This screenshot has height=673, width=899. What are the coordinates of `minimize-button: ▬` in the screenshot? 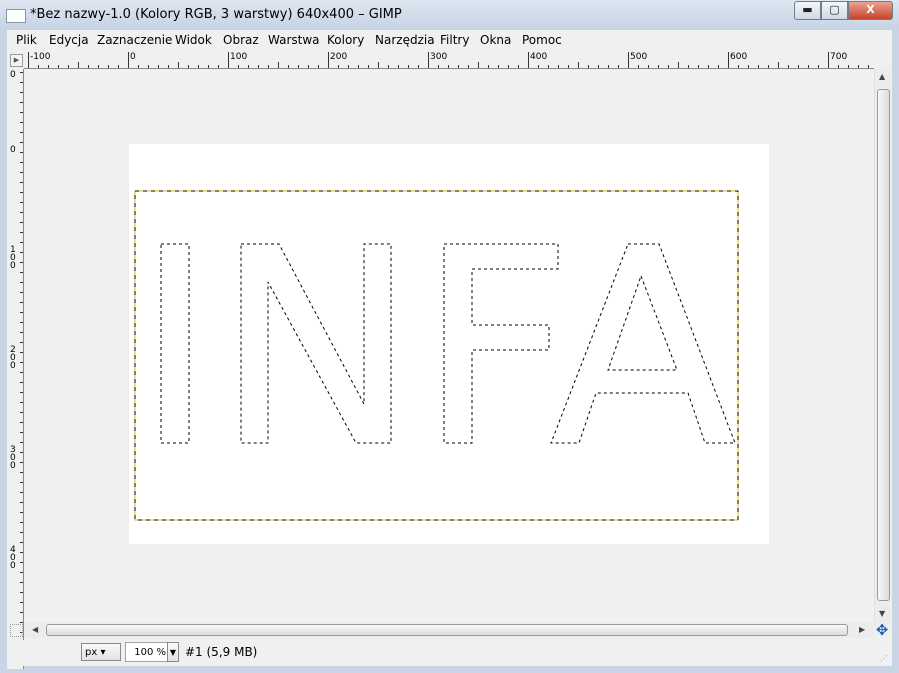 It's located at (807, 10).